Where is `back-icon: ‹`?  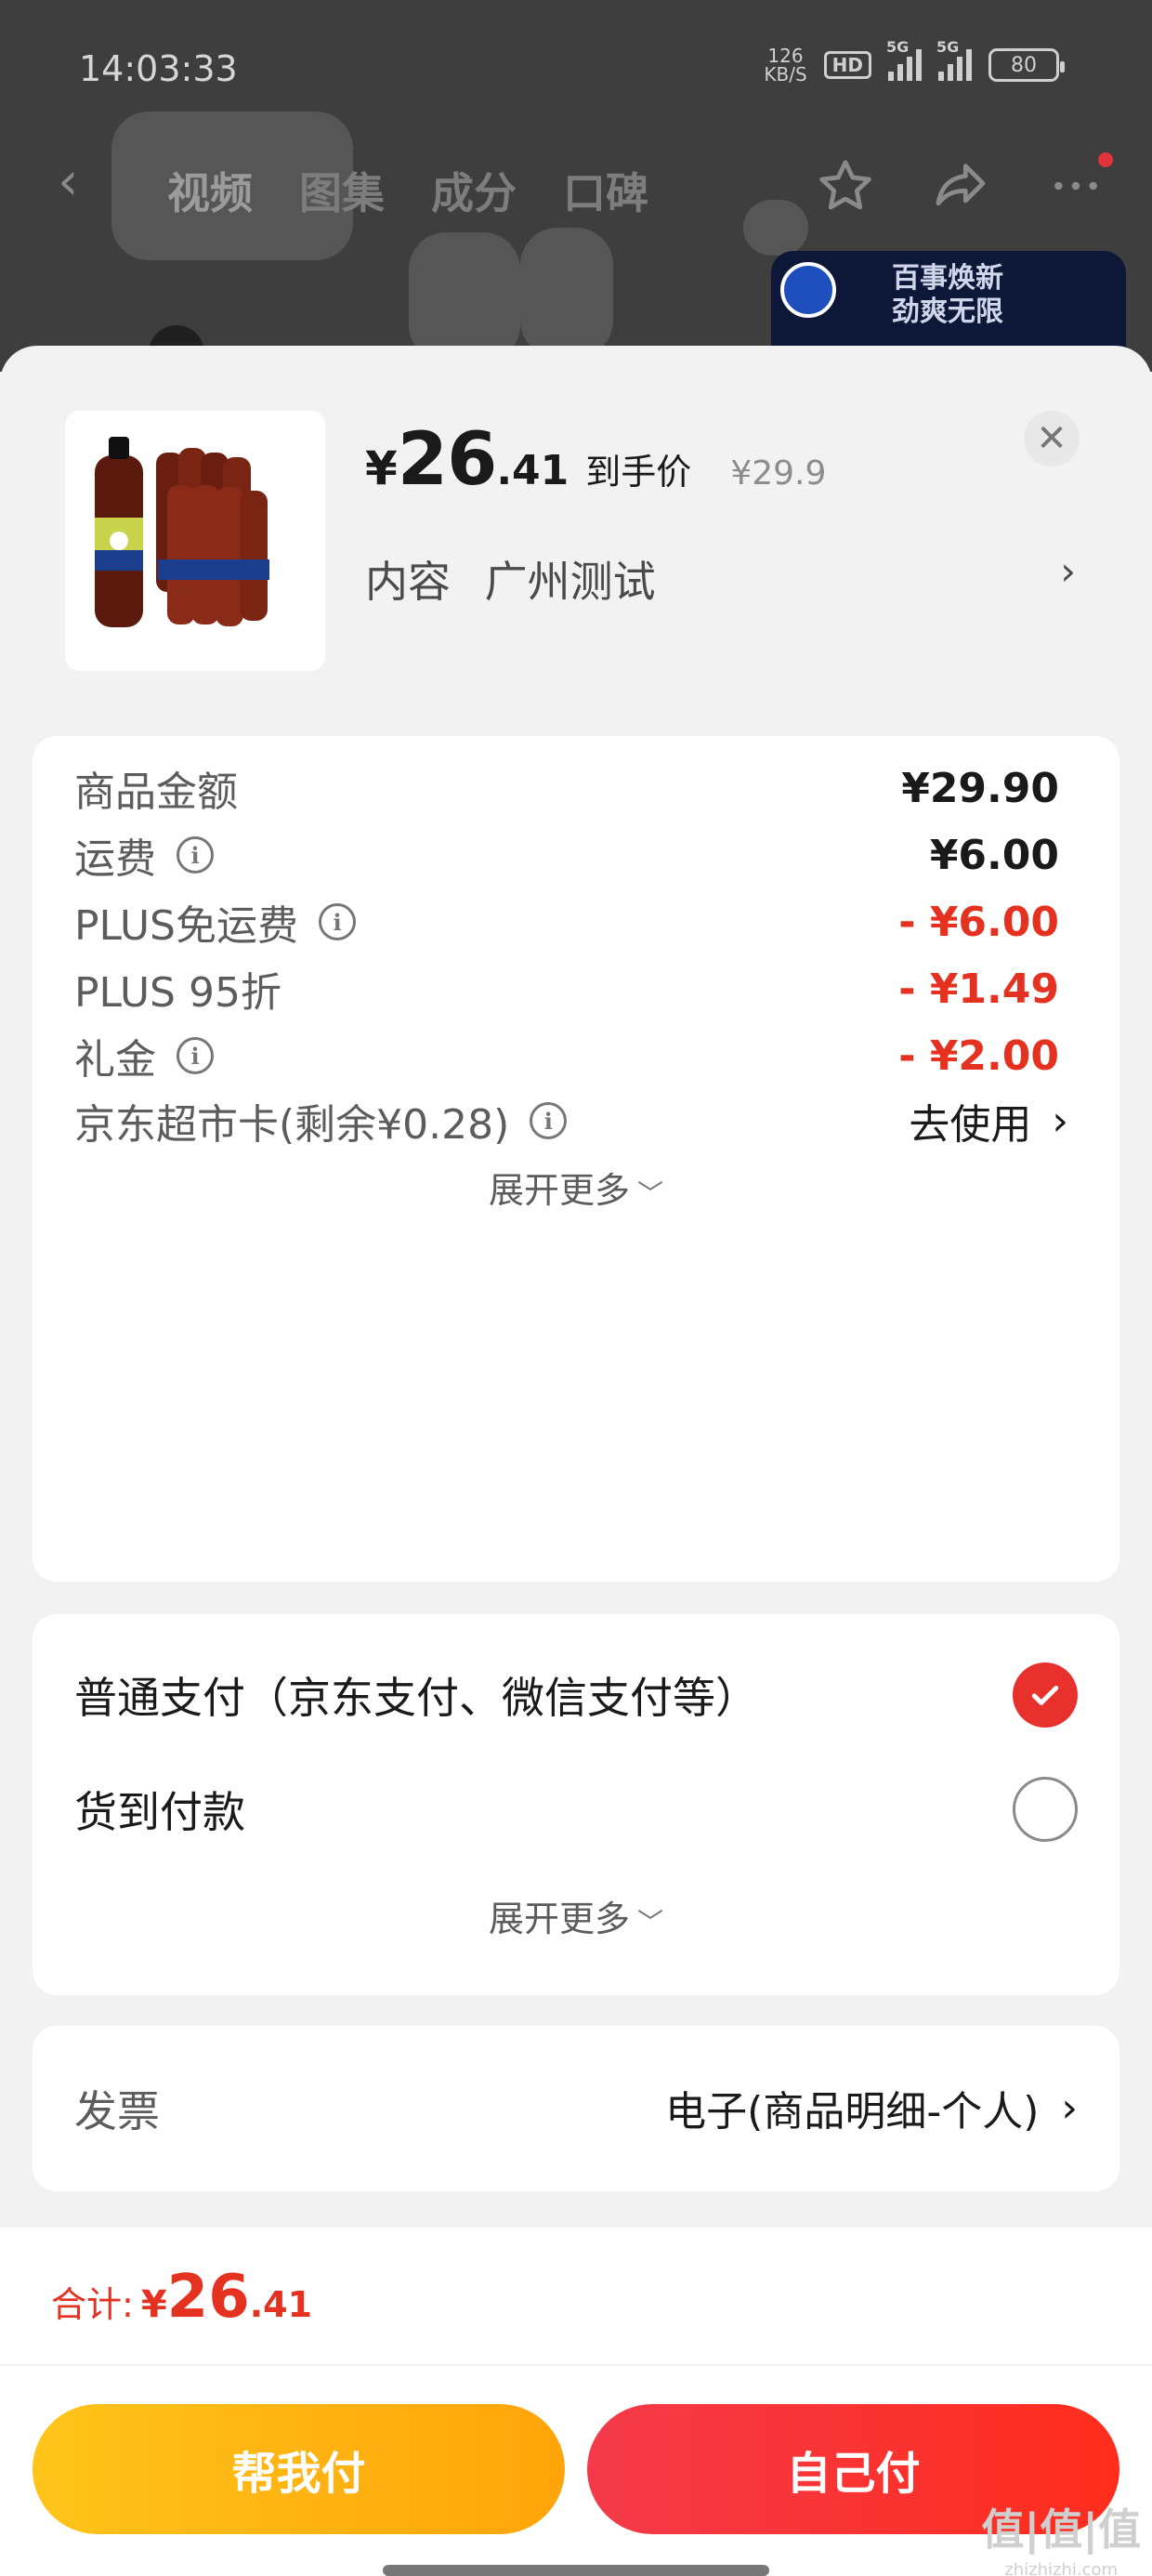 back-icon: ‹ is located at coordinates (68, 182).